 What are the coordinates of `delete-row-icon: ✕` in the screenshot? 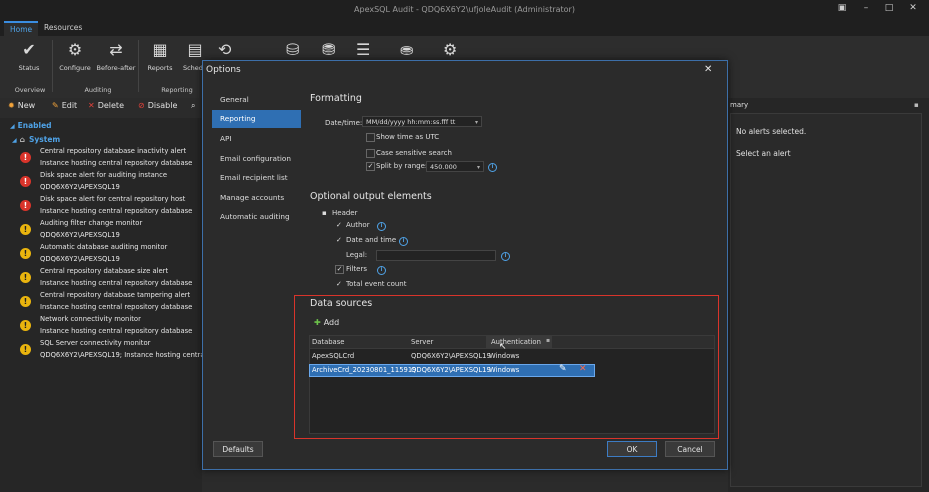 It's located at (583, 369).